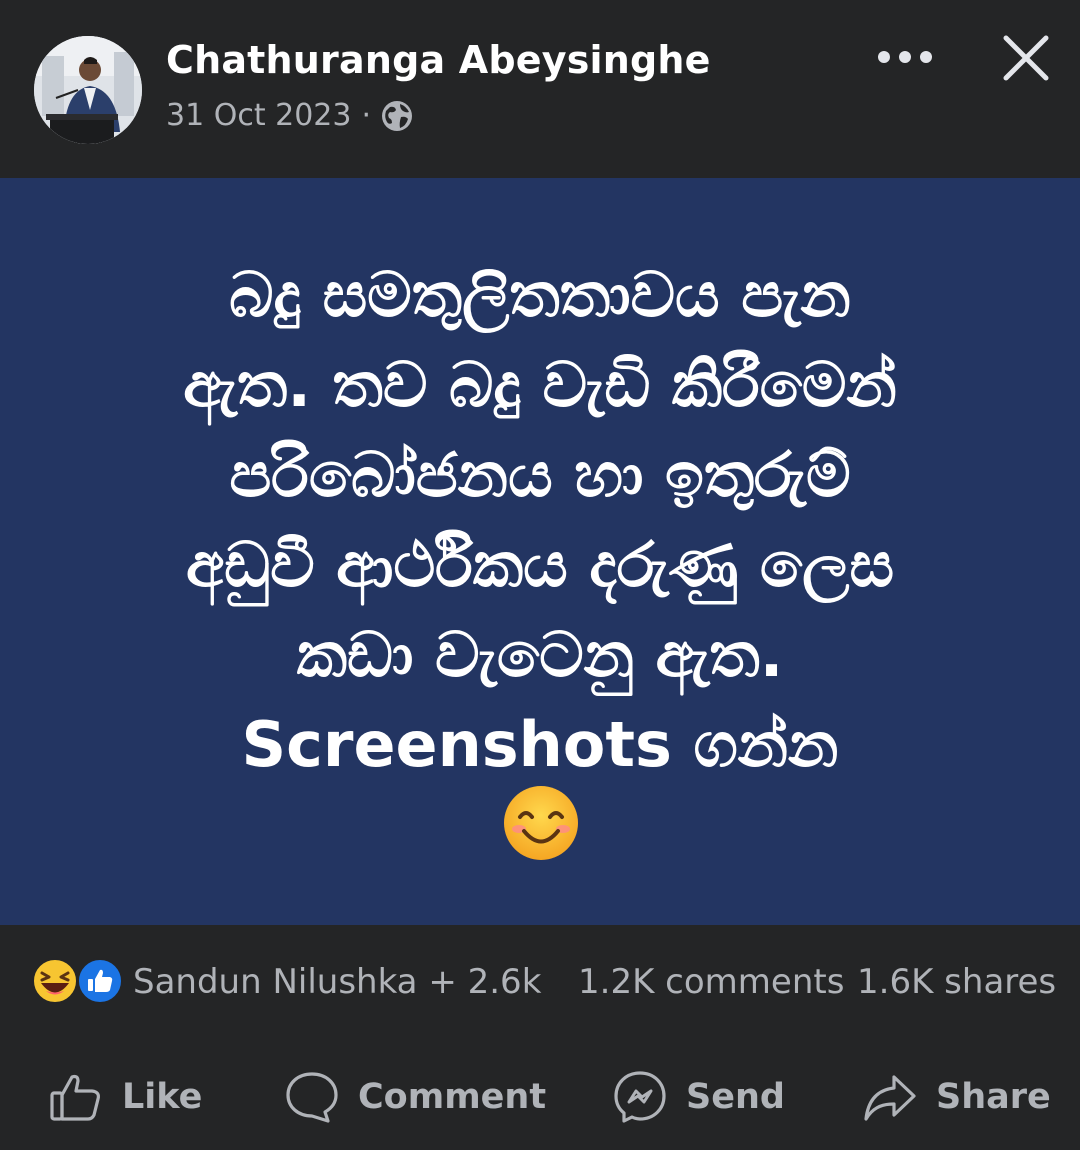  Describe the element at coordinates (312, 1097) in the screenshot. I see `comment-bubble-icon` at that location.